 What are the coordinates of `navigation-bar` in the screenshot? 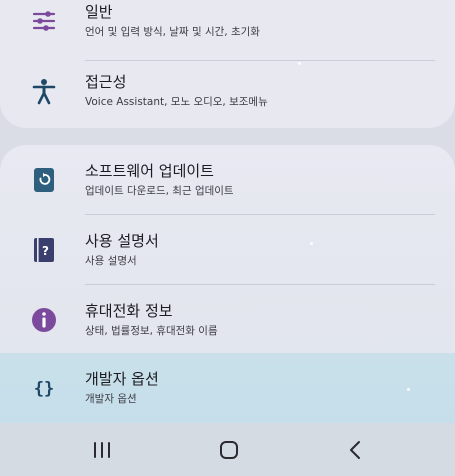 It's located at (227, 449).